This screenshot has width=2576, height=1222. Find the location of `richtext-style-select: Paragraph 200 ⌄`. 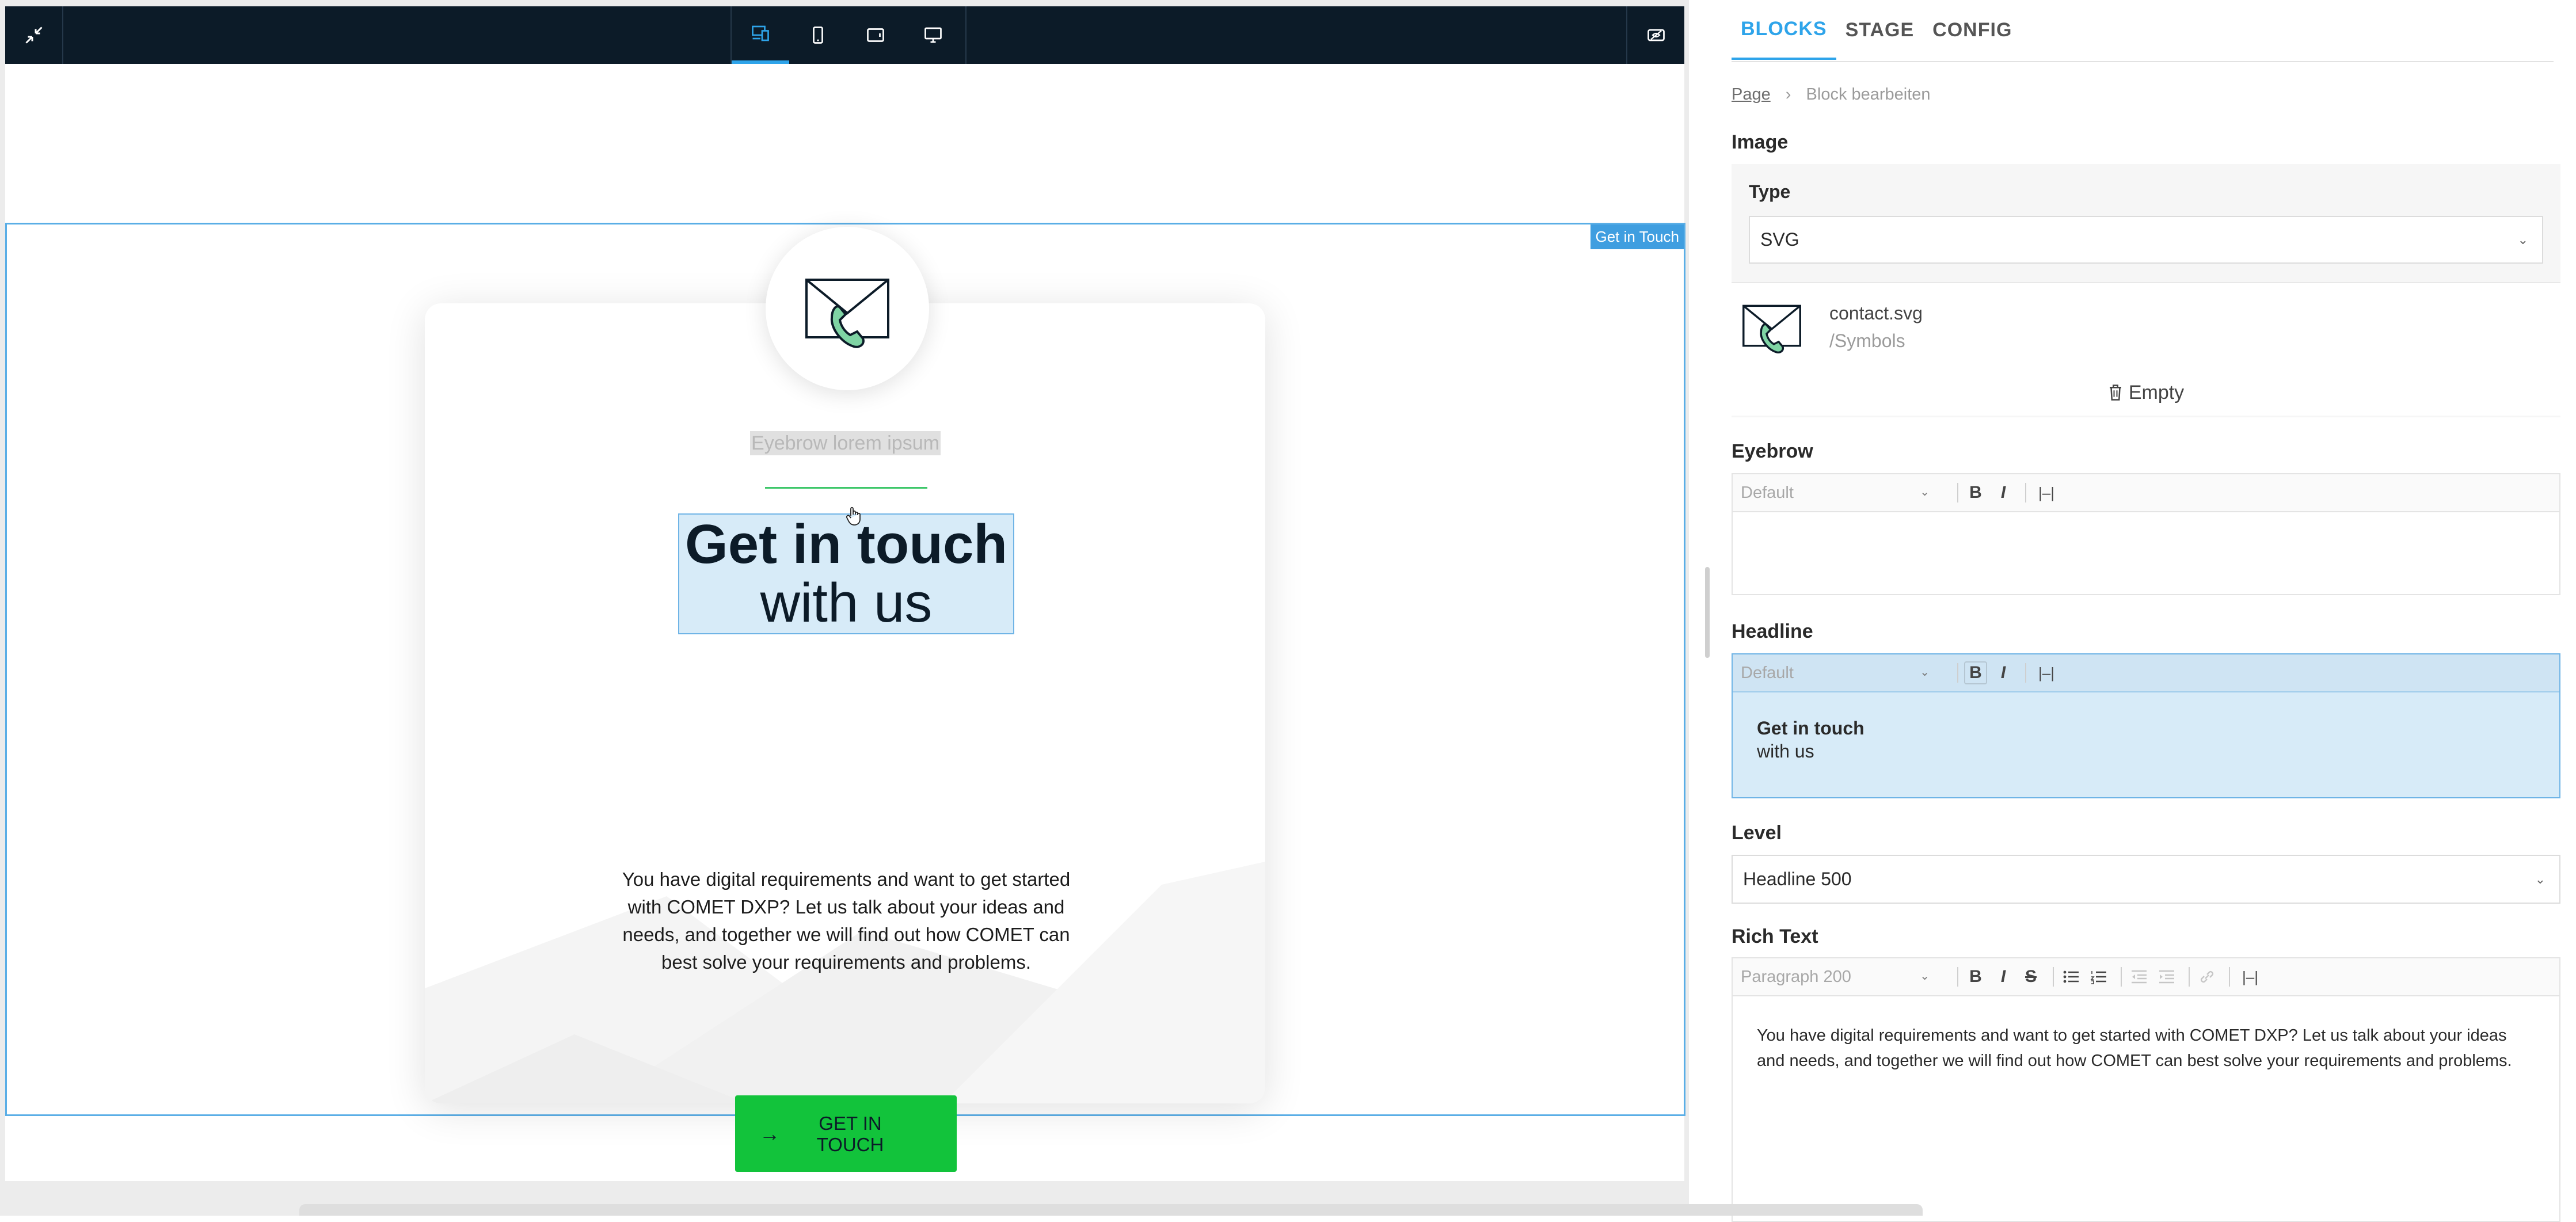

richtext-style-select: Paragraph 200 ⌄ is located at coordinates (1842, 977).